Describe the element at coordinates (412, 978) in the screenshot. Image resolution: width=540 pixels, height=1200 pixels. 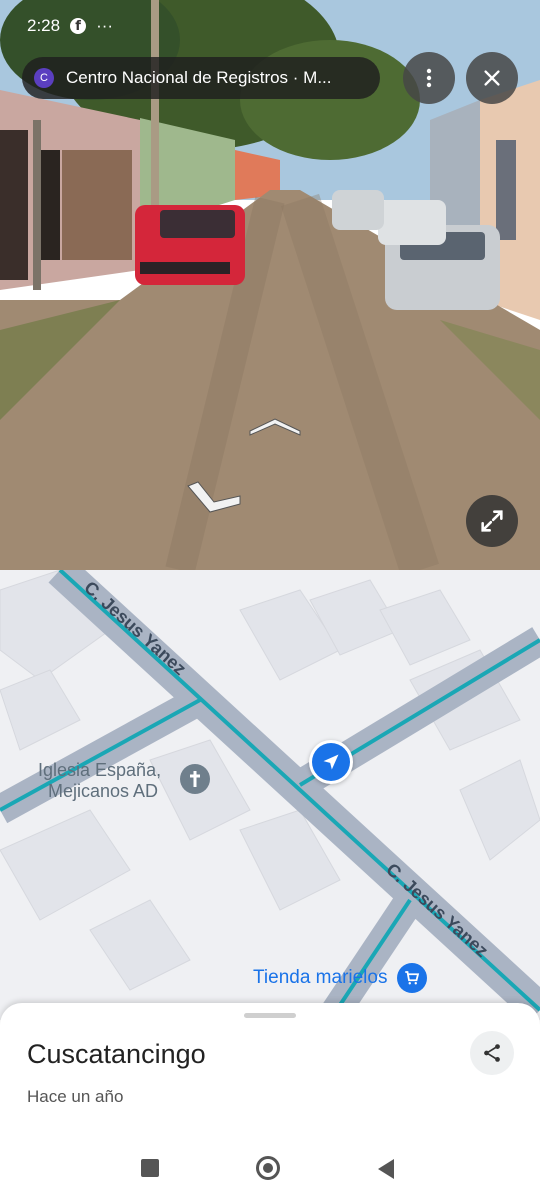
I see `cart-icon` at that location.